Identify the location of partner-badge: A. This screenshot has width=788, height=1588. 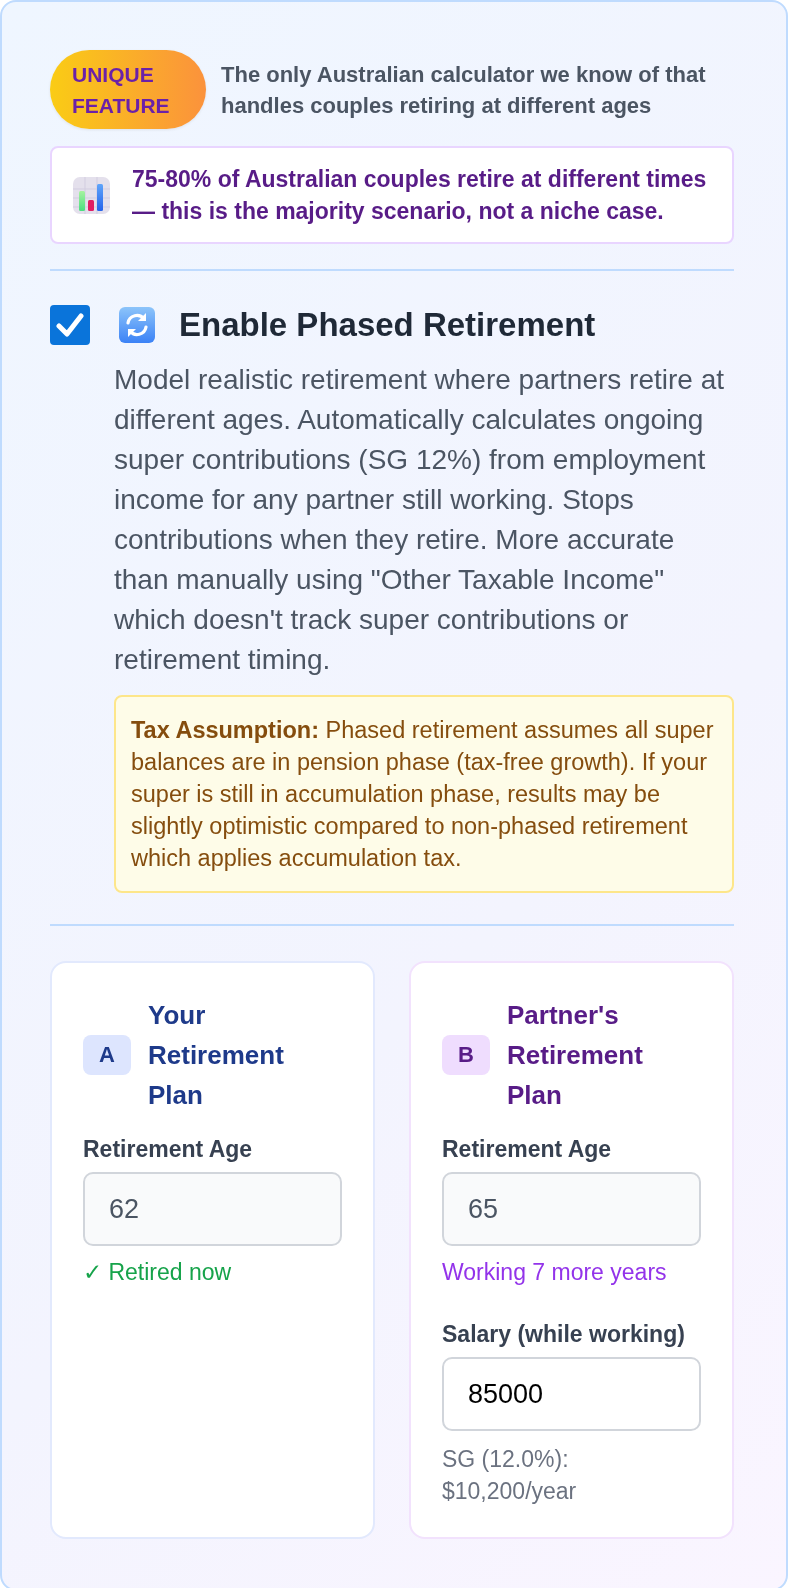
(107, 1055).